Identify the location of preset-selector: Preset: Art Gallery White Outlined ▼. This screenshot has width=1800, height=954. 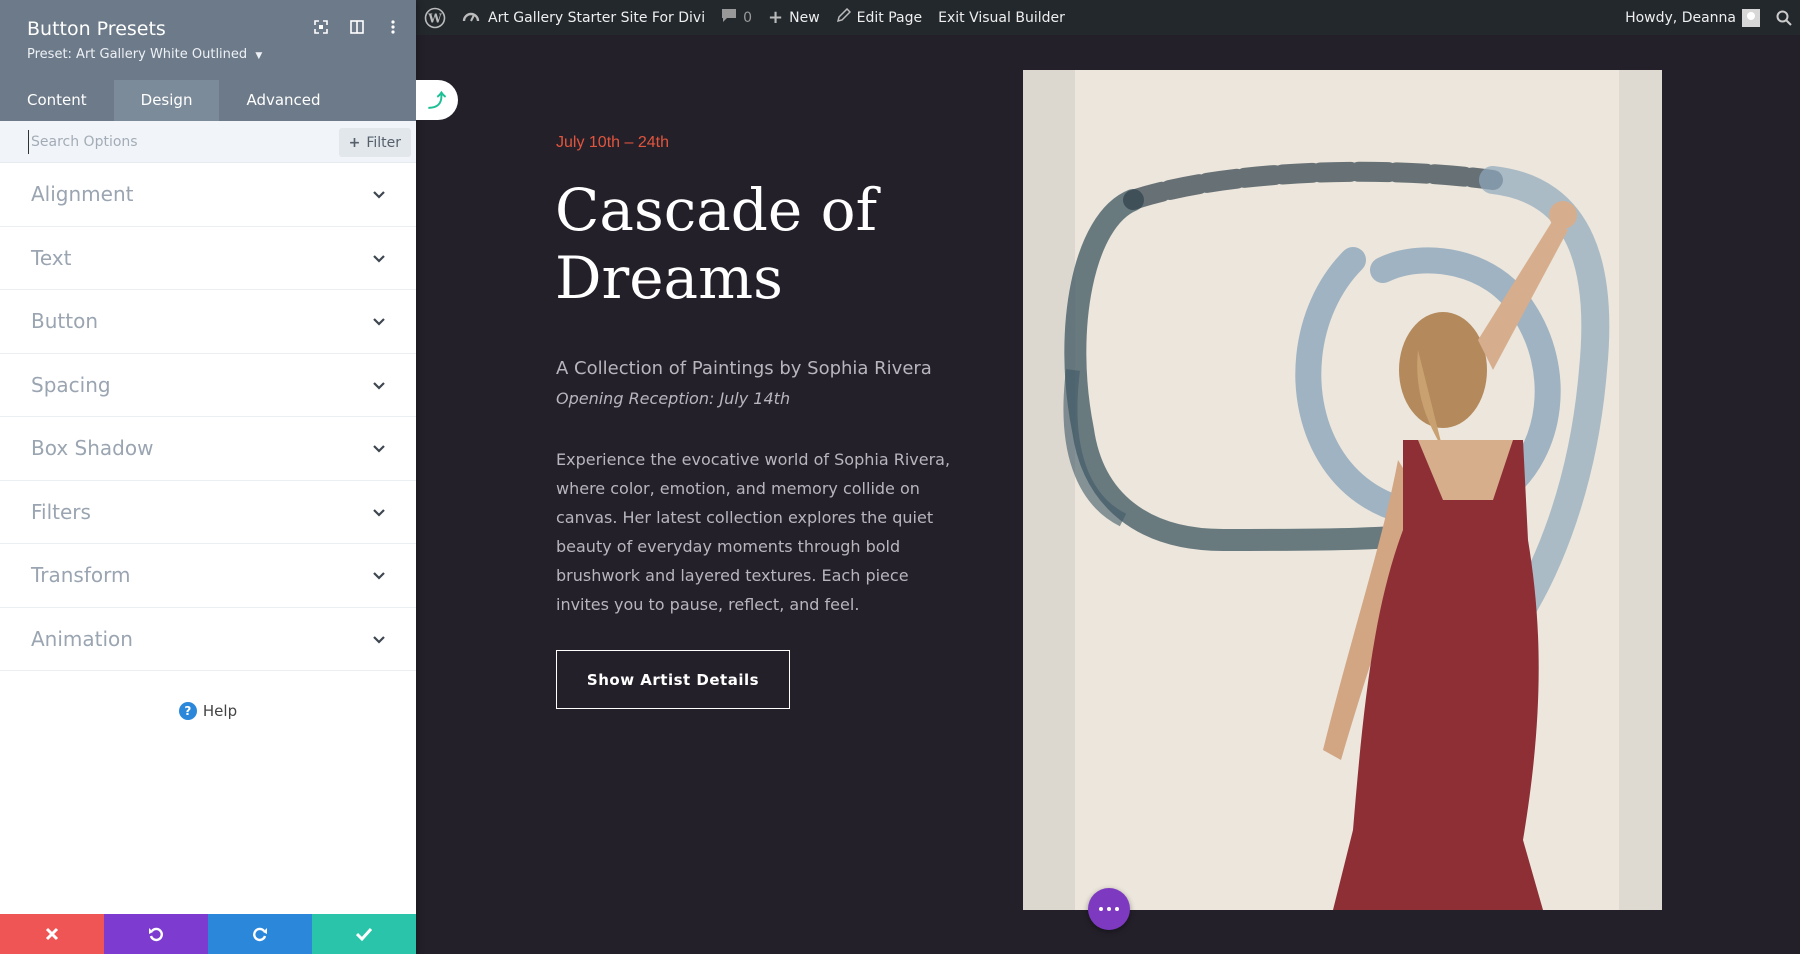
(144, 54).